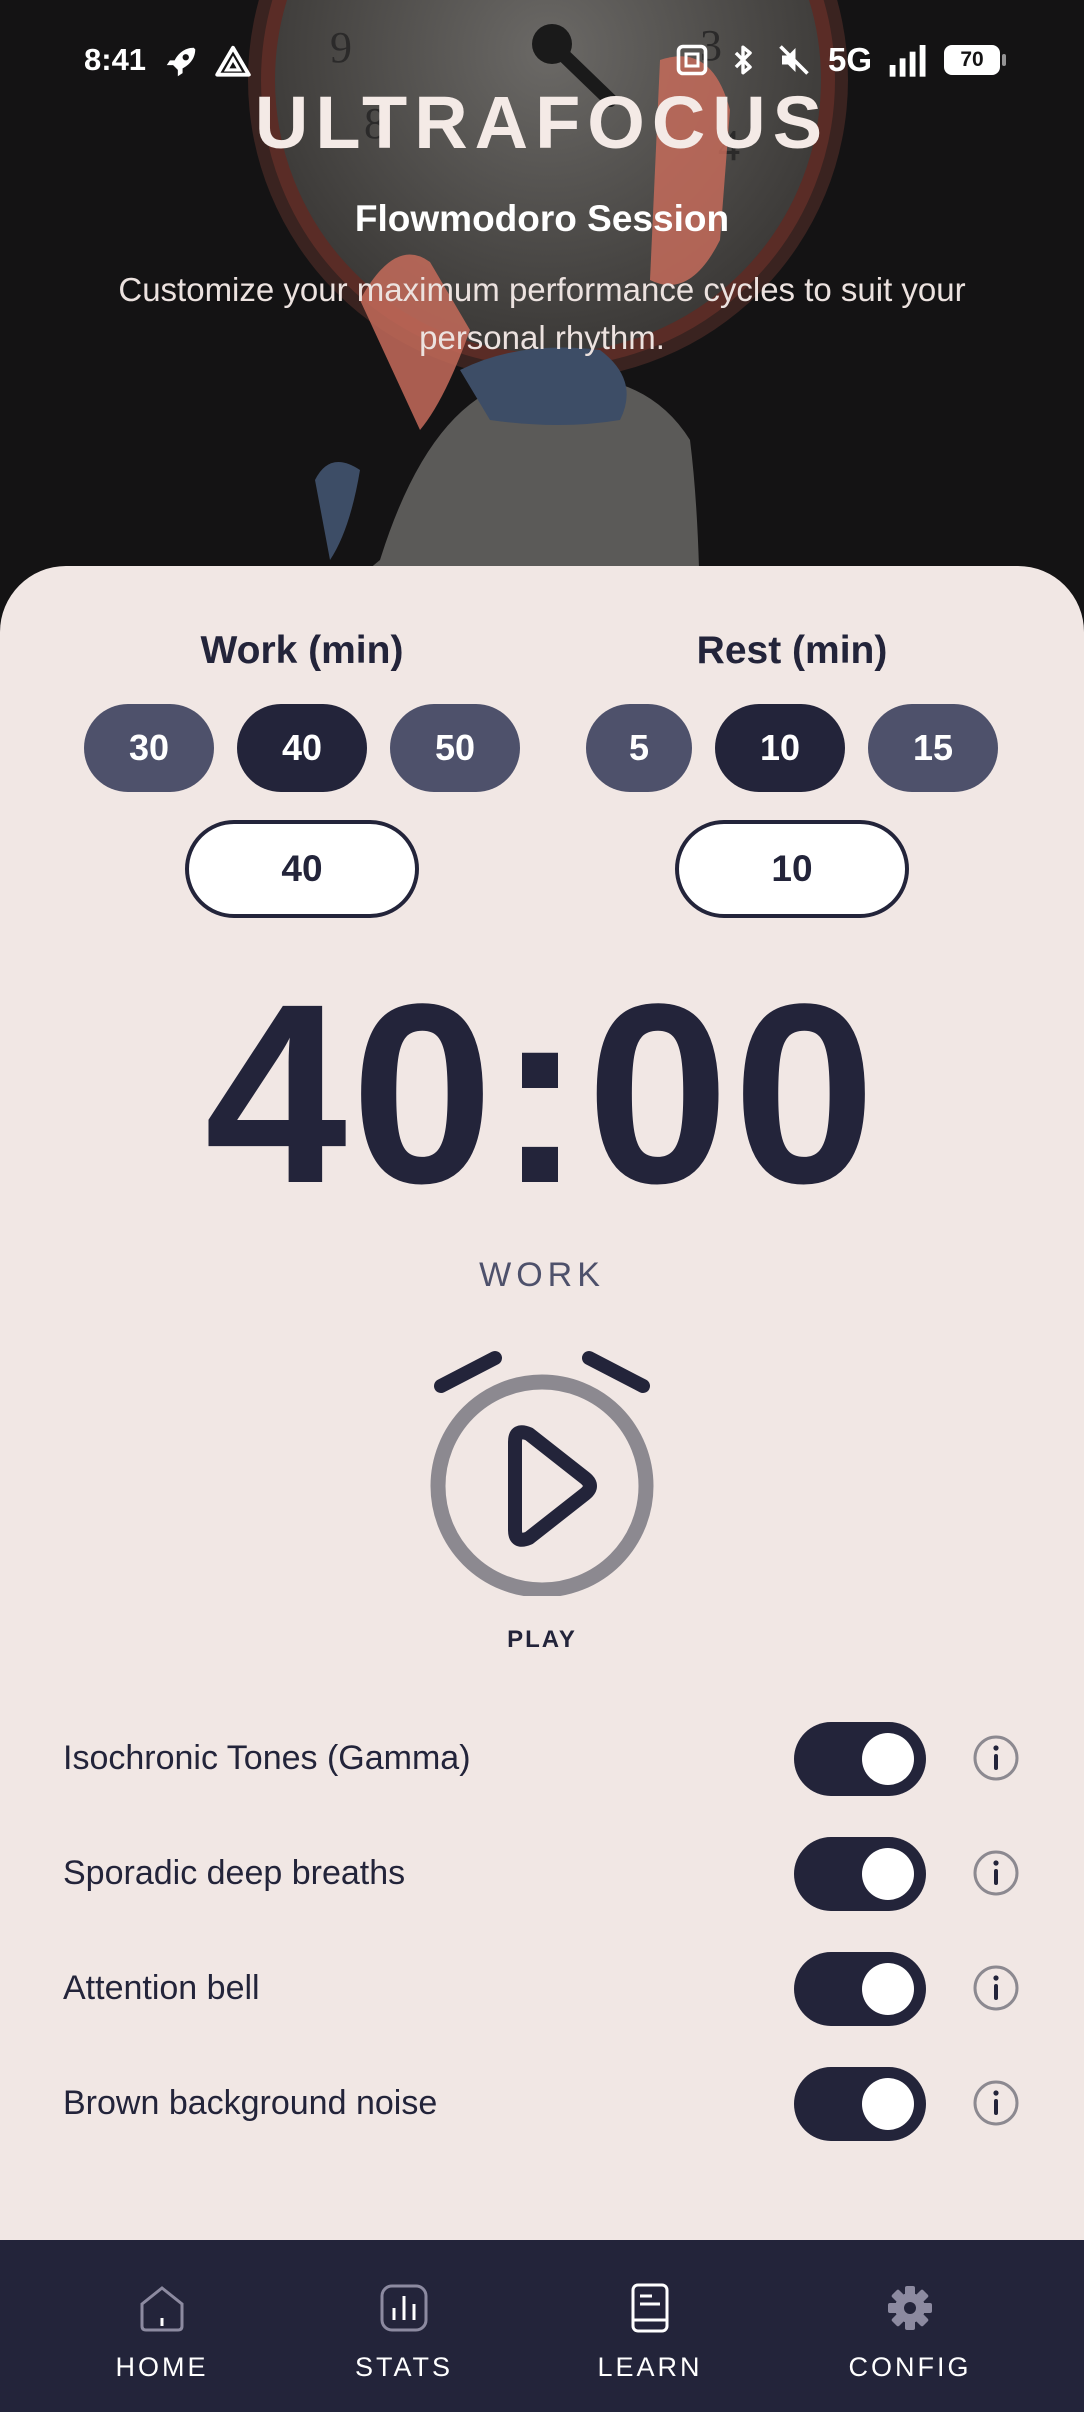 This screenshot has height=2412, width=1084. I want to click on nav-home: HOME, so click(162, 2326).